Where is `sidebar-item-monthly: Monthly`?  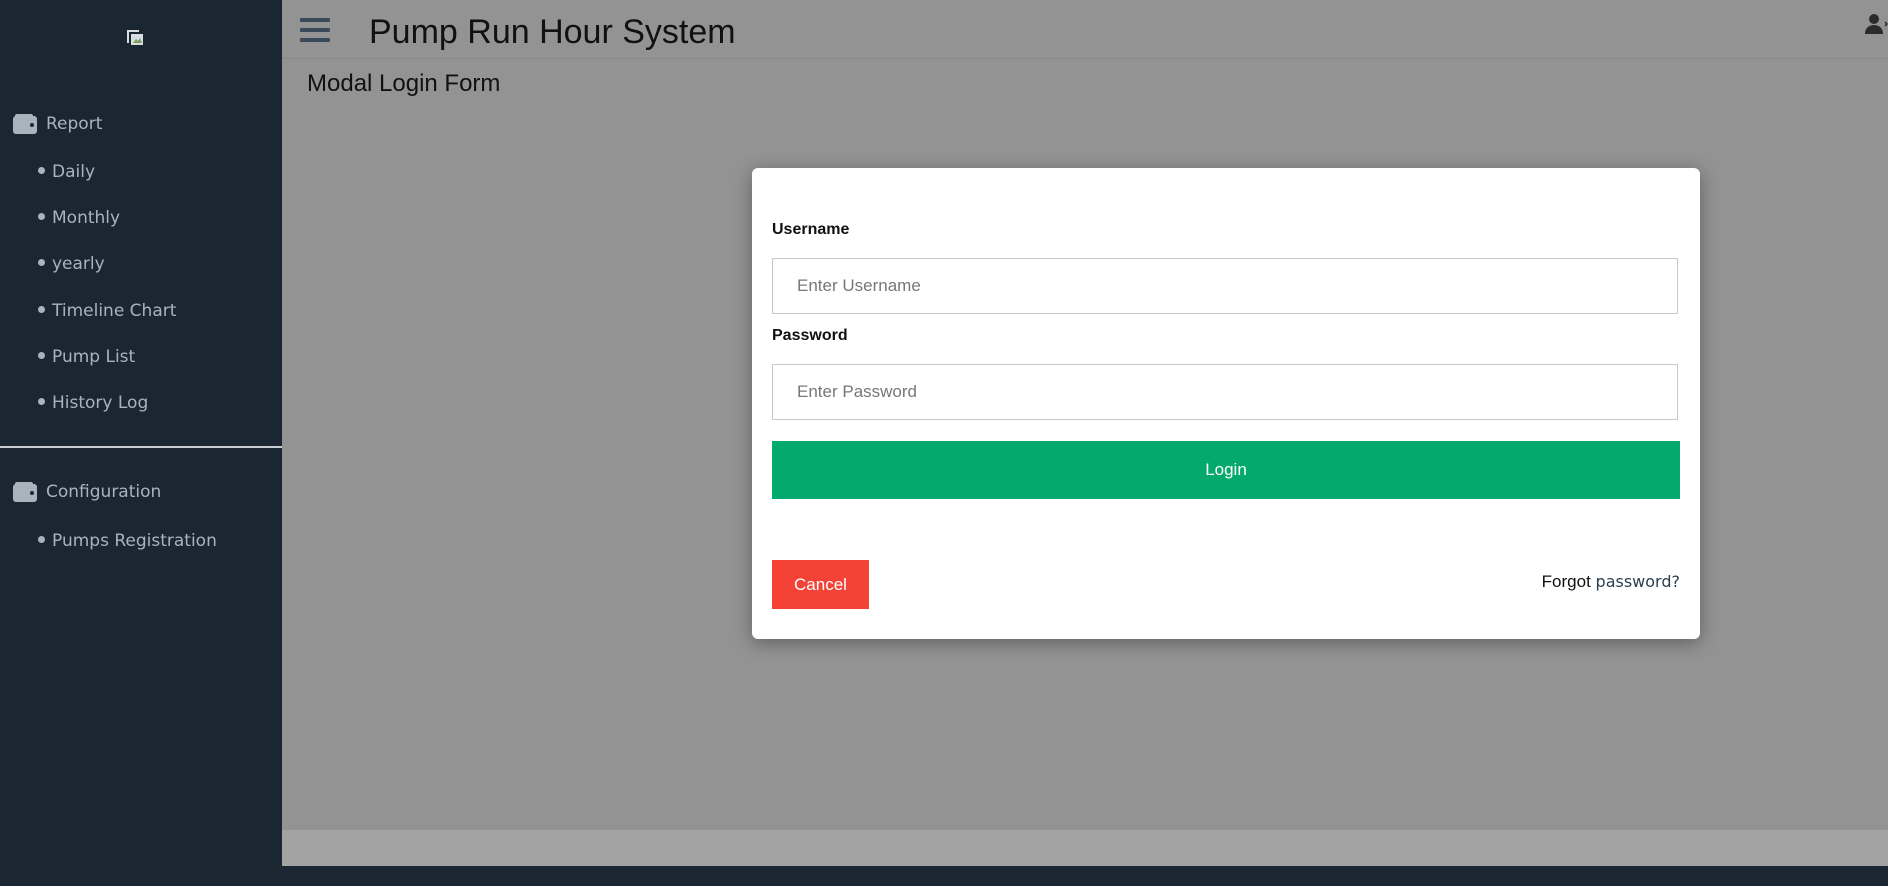 sidebar-item-monthly: Monthly is located at coordinates (79, 218).